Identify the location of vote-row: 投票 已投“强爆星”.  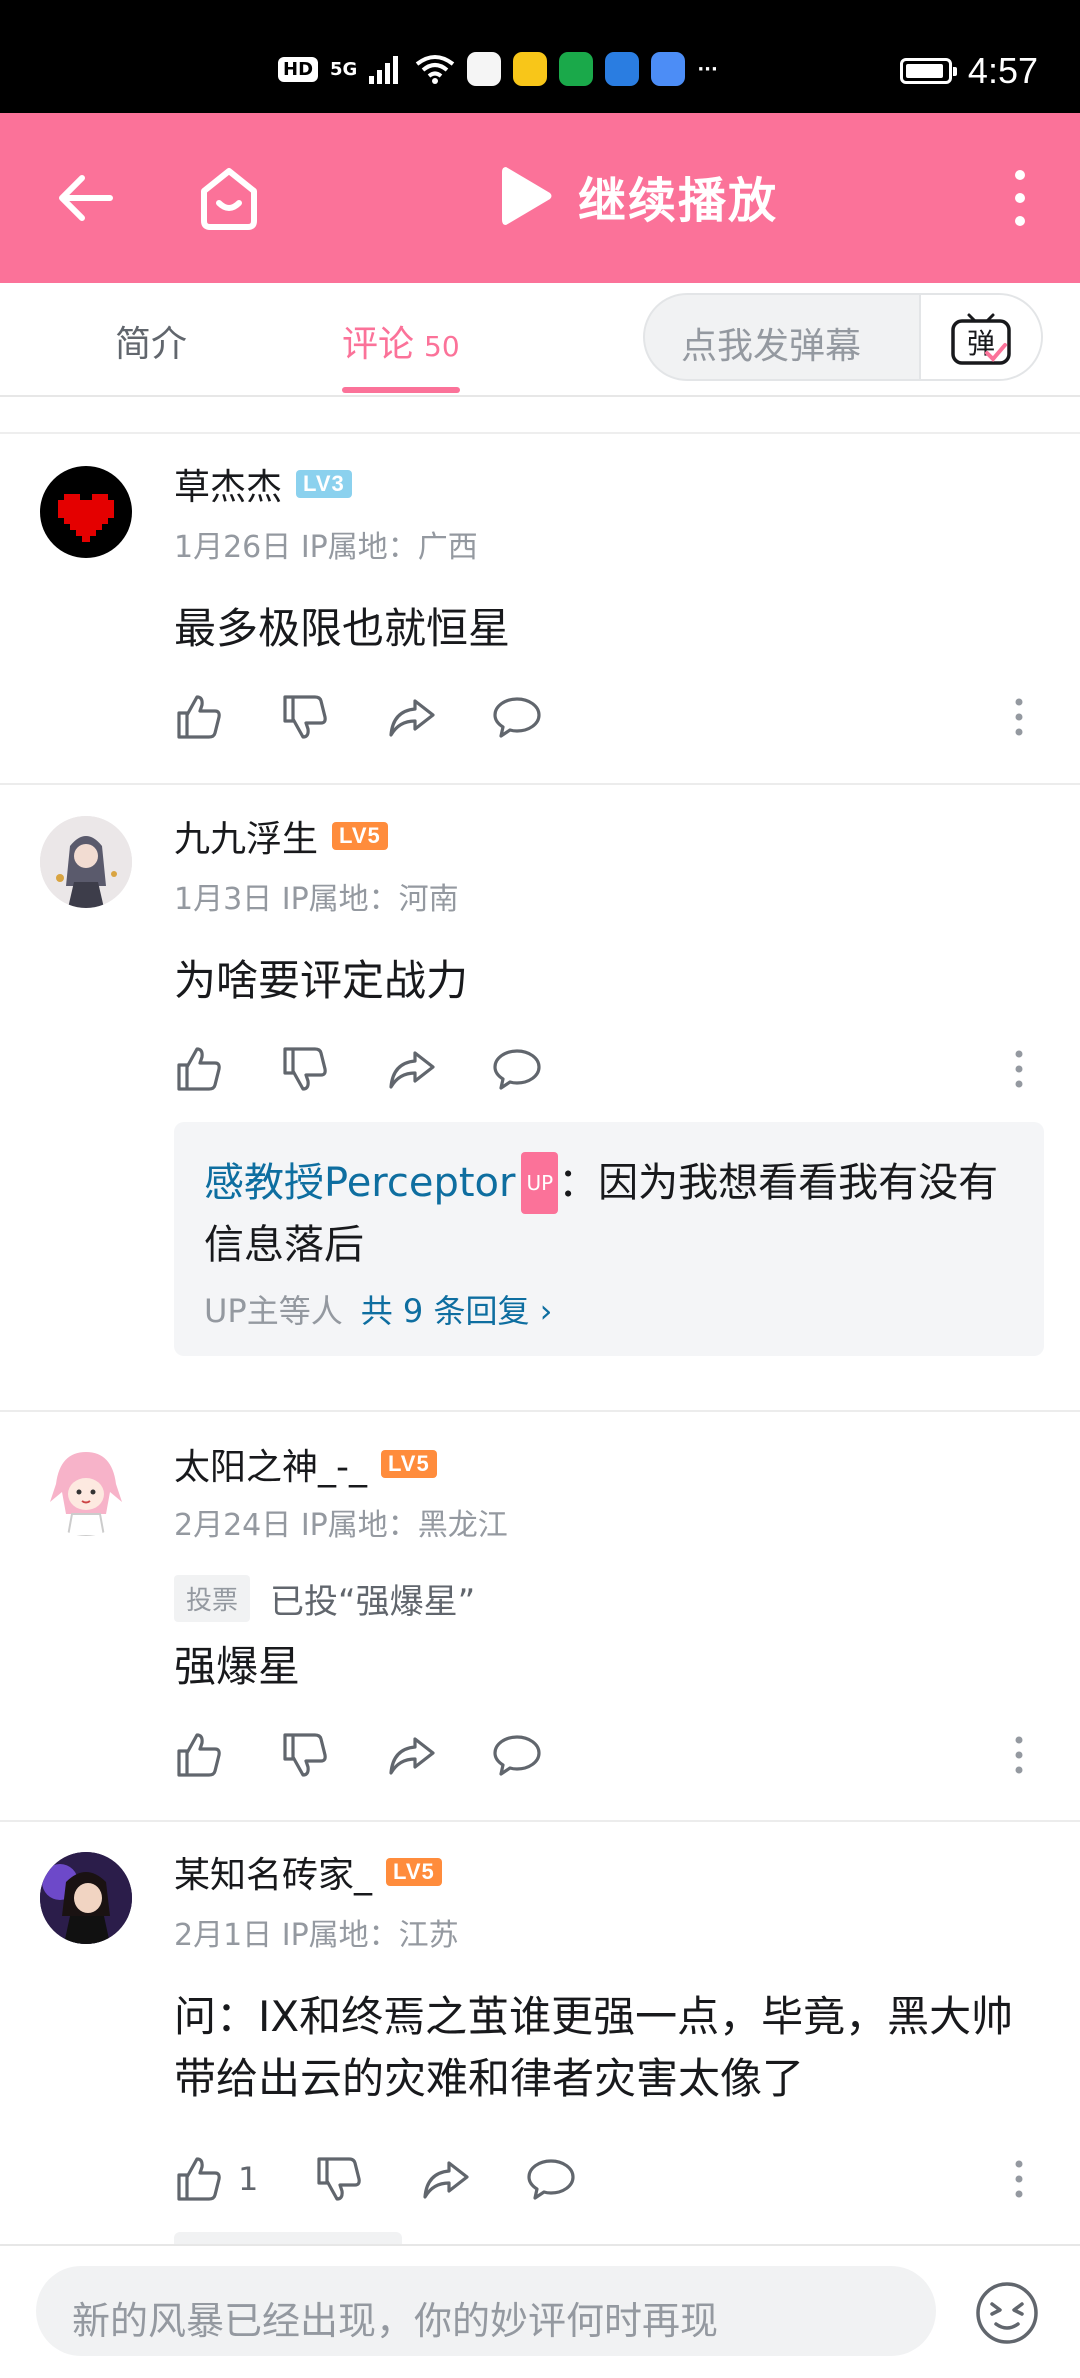
(324, 1598).